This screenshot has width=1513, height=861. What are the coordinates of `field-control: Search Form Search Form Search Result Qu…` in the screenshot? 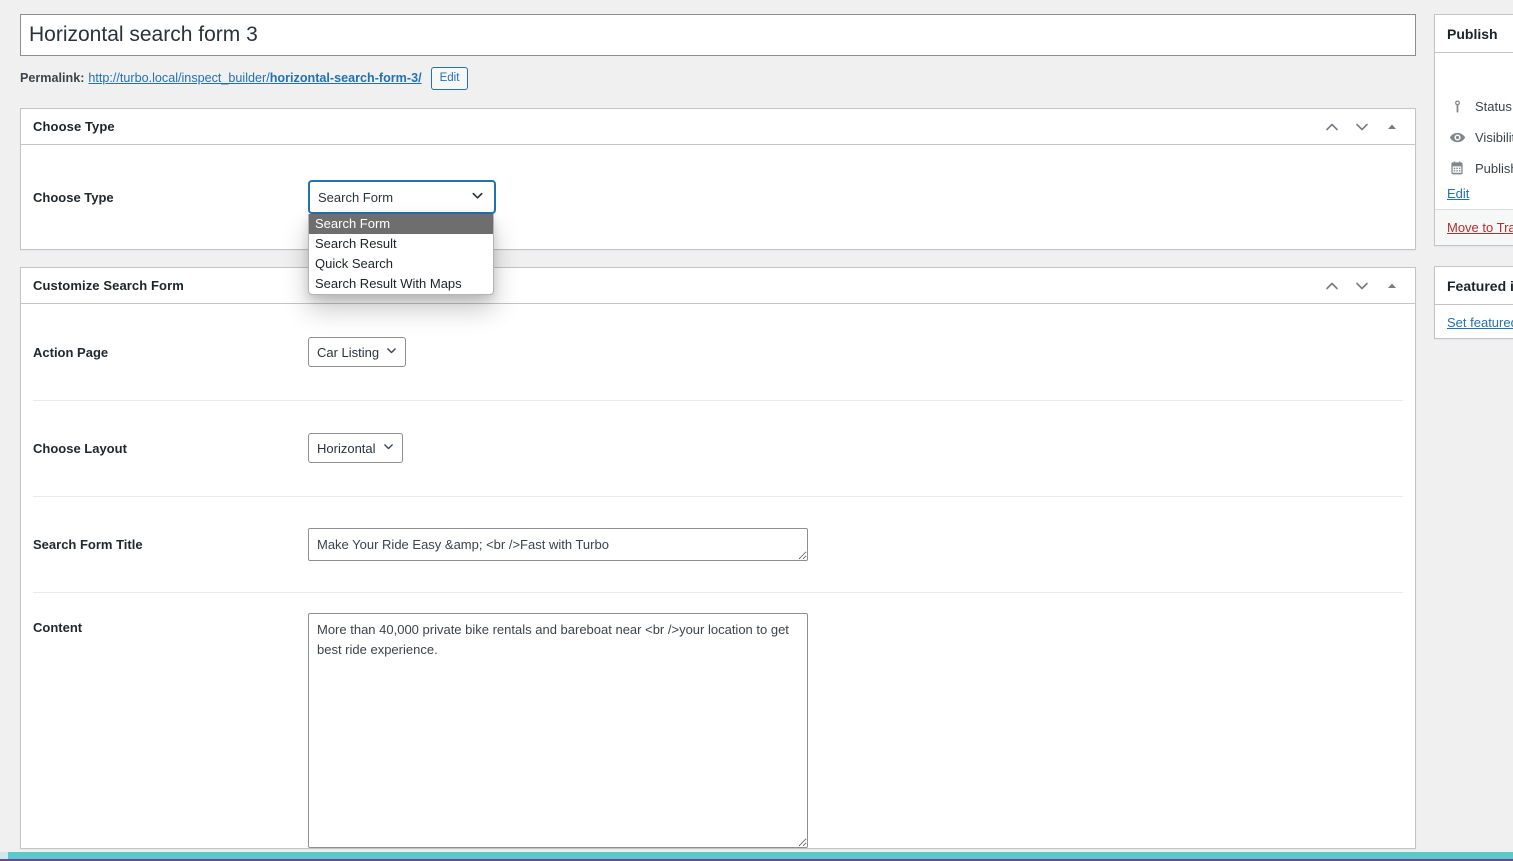 It's located at (855, 237).